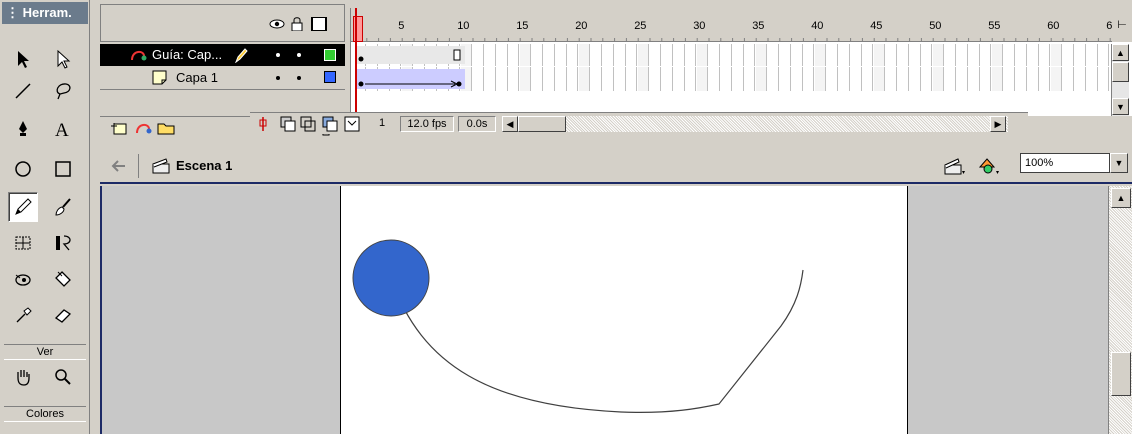  I want to click on scroll-up-icon: ▲, so click(1120, 52).